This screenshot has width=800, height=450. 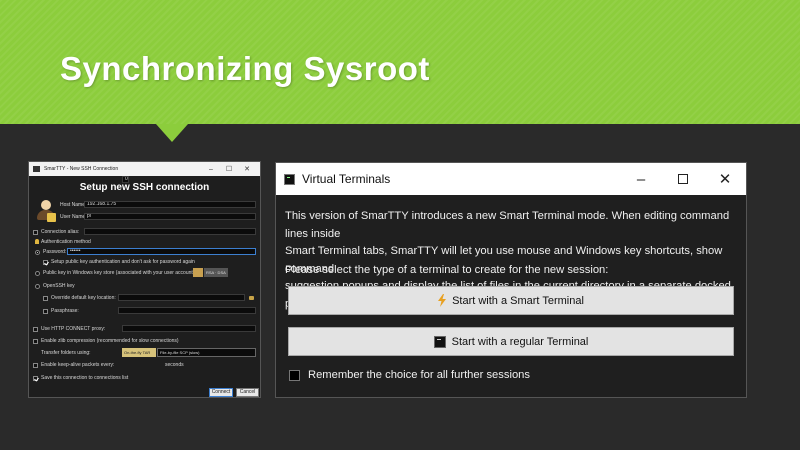 What do you see at coordinates (45, 298) in the screenshot?
I see `override-key-checkbox` at bounding box center [45, 298].